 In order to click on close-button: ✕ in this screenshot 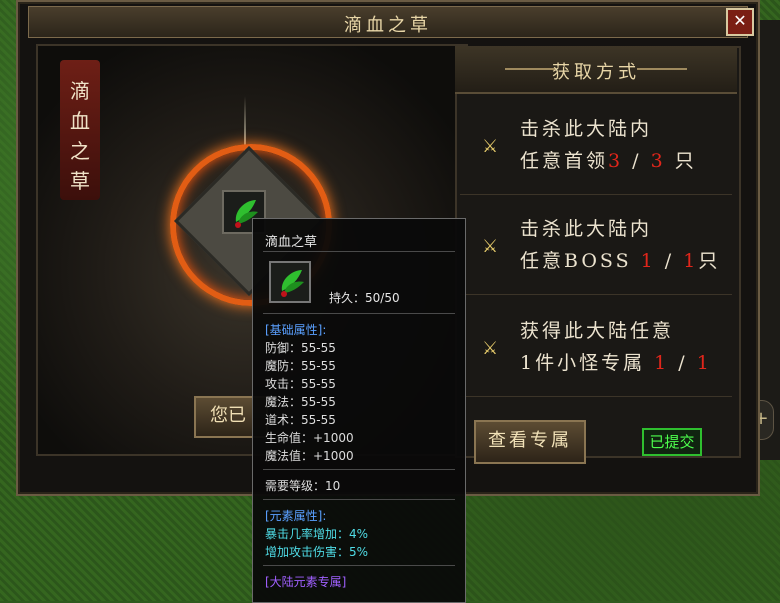, I will do `click(740, 22)`.